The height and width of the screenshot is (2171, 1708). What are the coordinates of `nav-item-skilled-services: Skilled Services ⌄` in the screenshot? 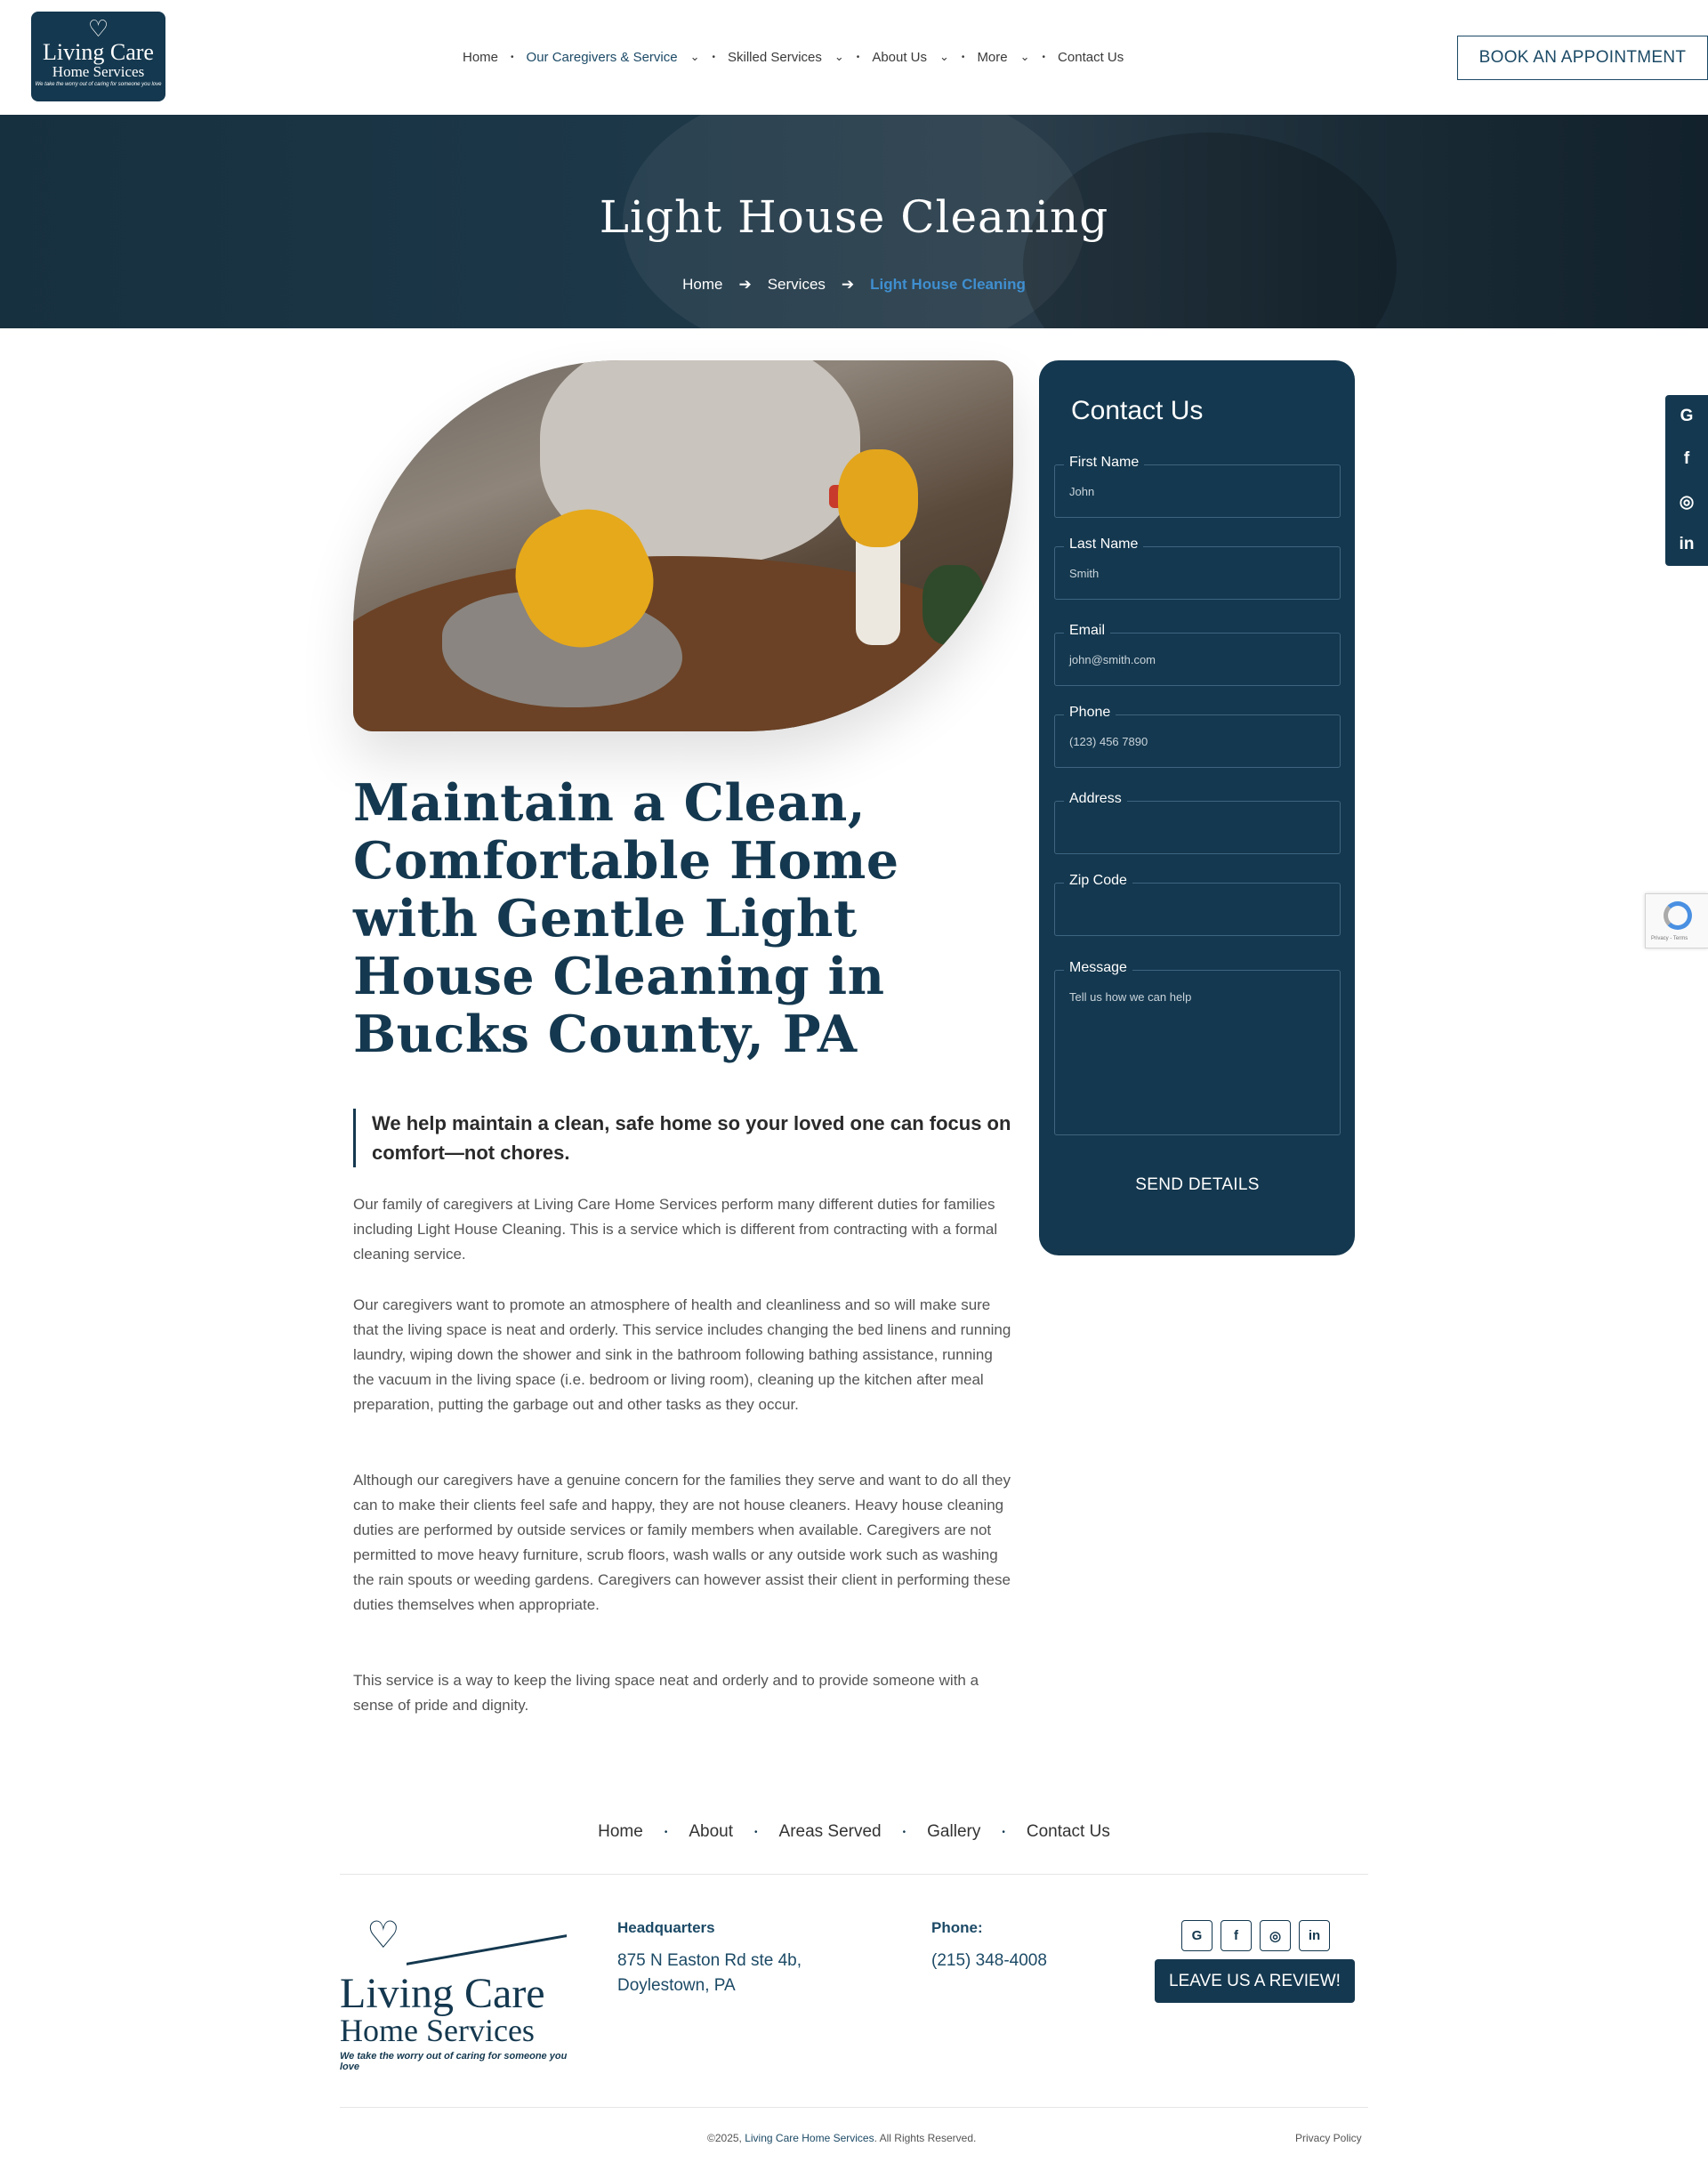 It's located at (786, 58).